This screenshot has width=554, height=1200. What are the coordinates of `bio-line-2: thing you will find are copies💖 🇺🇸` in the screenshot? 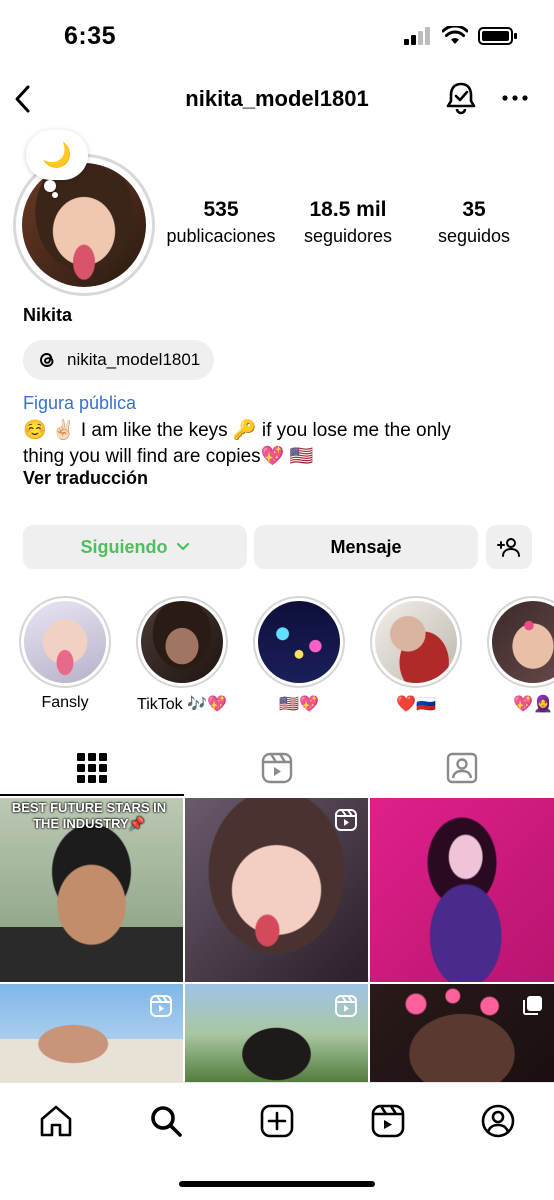 It's located at (168, 456).